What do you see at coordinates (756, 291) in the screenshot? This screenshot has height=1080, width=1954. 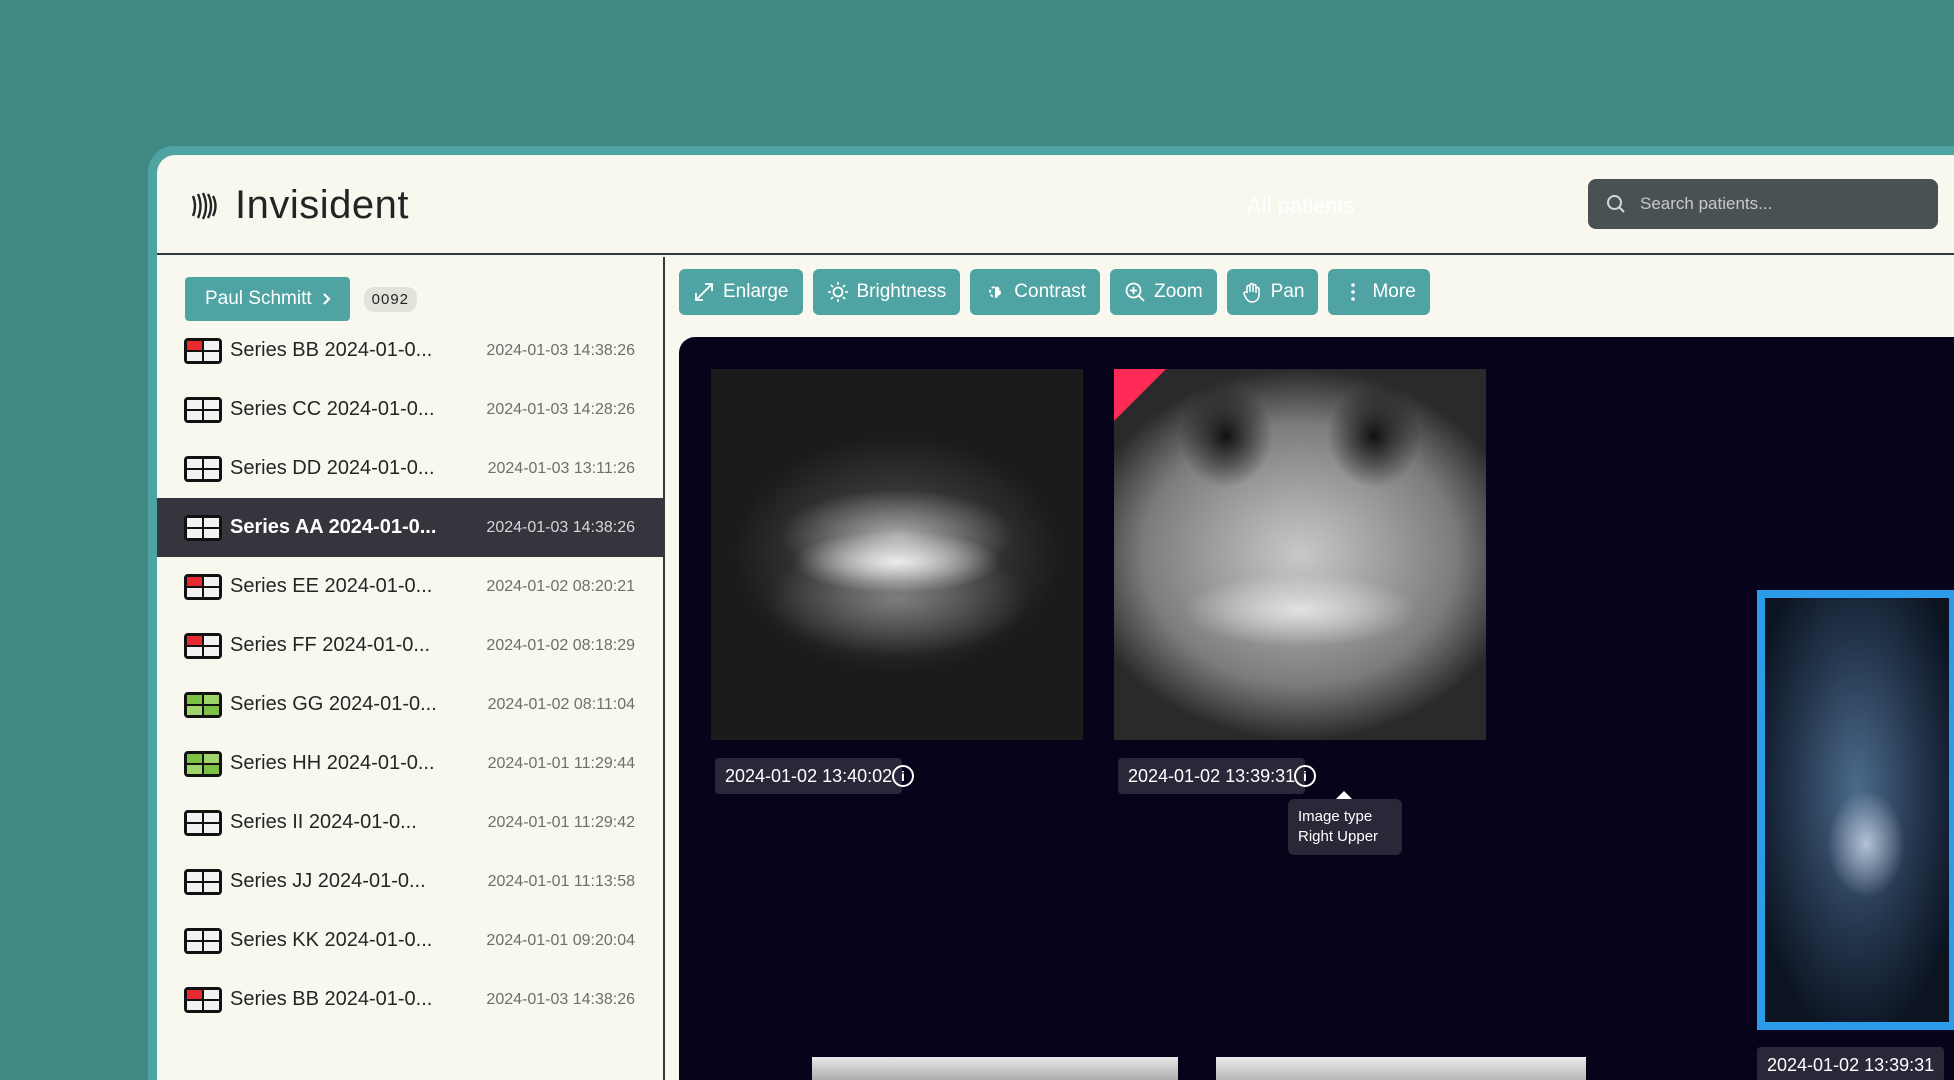 I see `enlarge-label: Enlarge` at bounding box center [756, 291].